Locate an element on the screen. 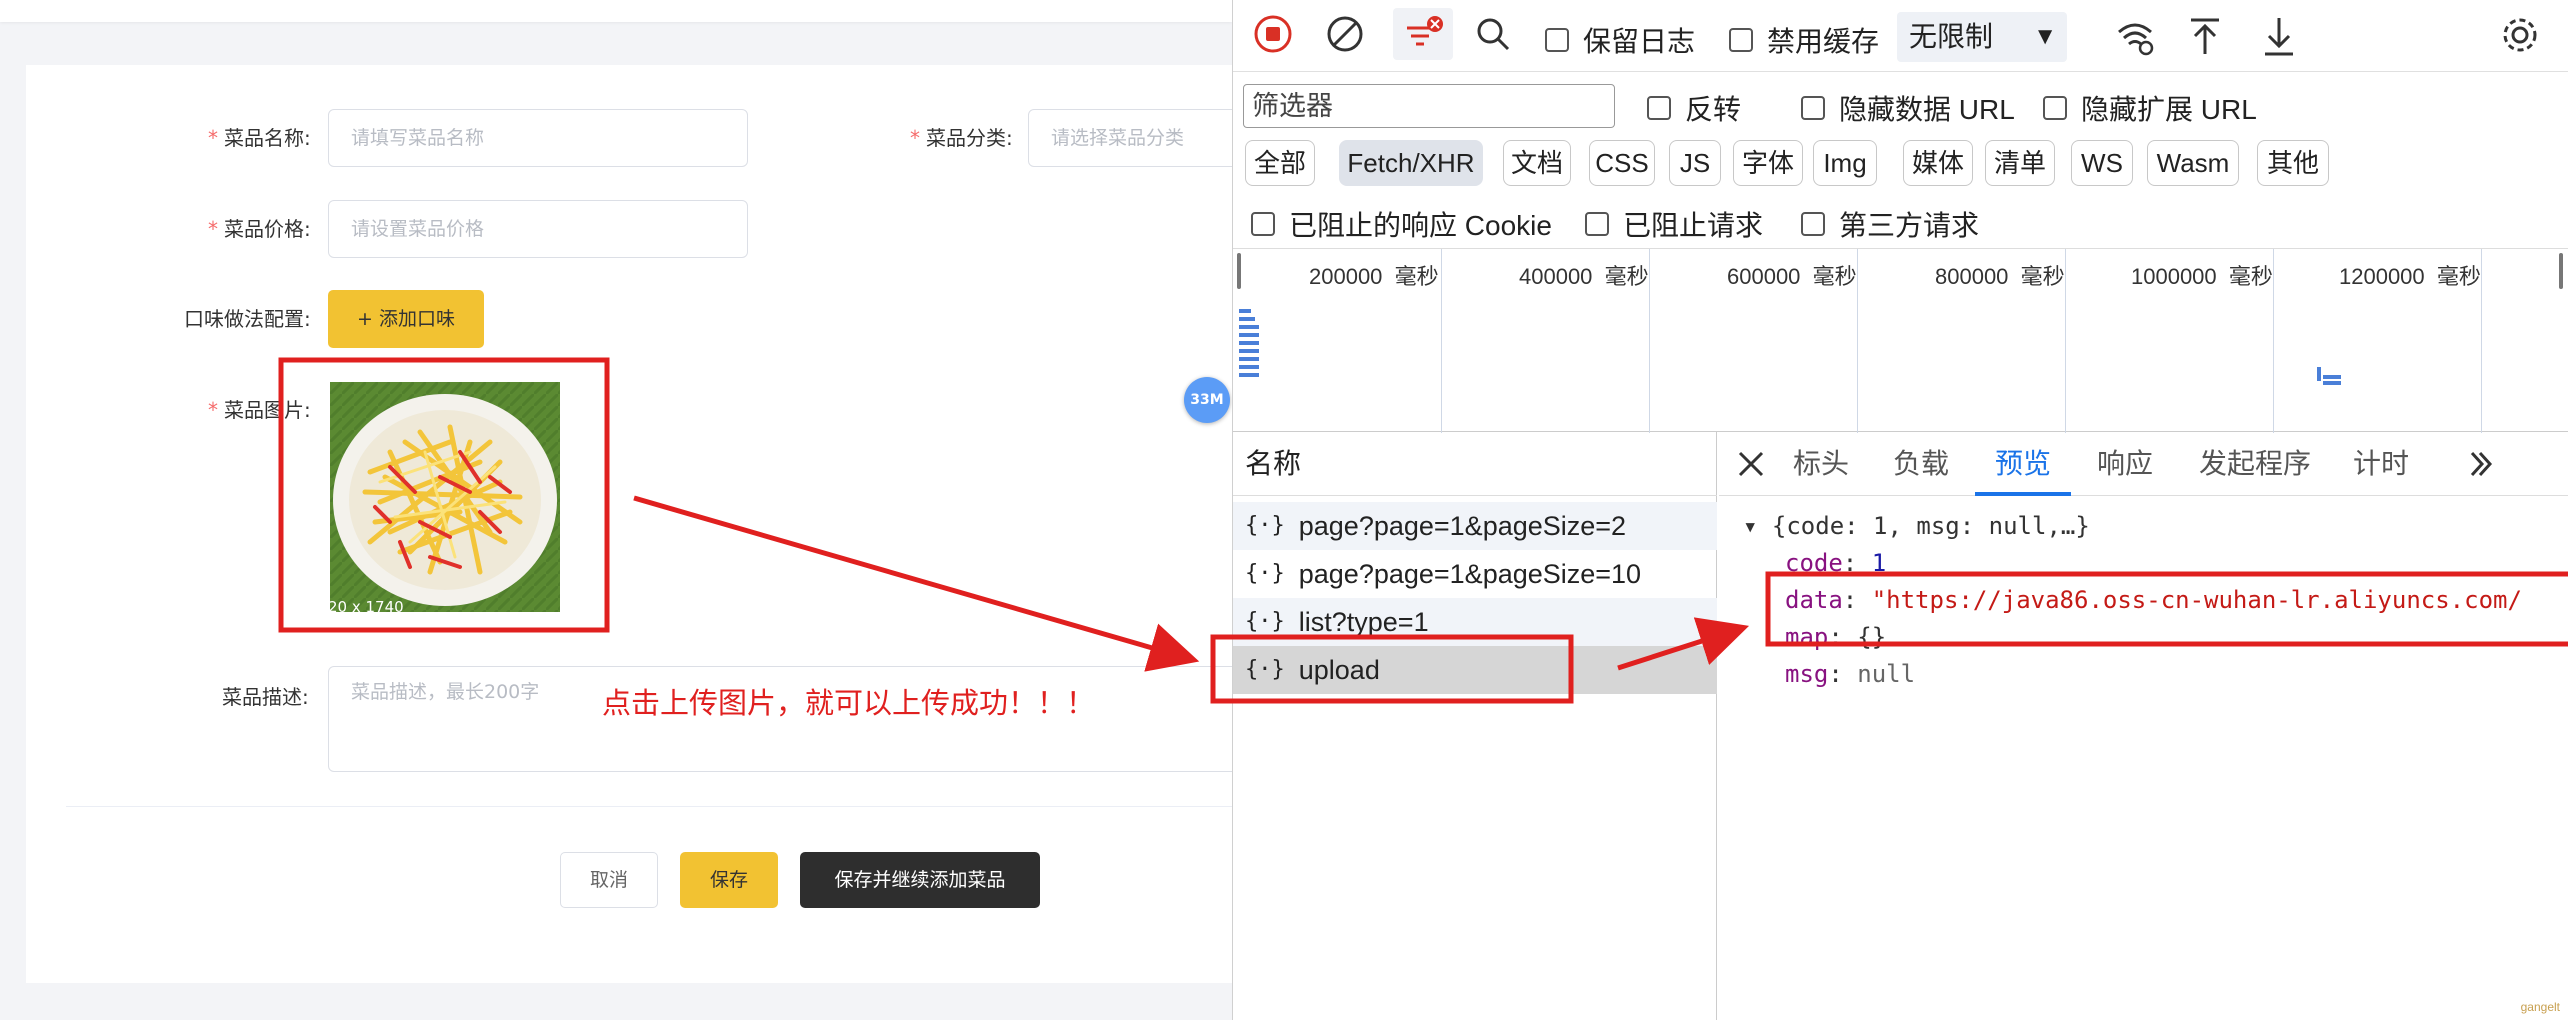  dish-photo-image is located at coordinates (445, 497).